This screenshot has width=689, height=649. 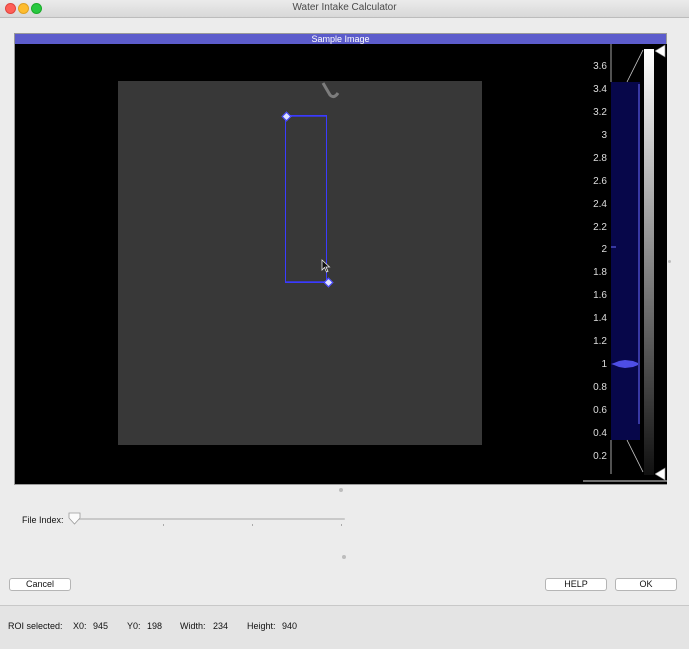 What do you see at coordinates (35, 626) in the screenshot?
I see `roi-selected-label: ROI selected:` at bounding box center [35, 626].